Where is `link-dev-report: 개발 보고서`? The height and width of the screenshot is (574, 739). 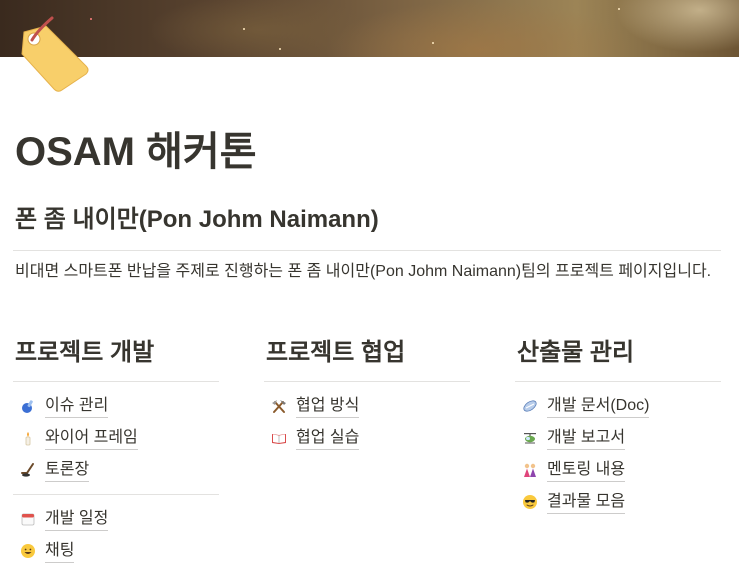
link-dev-report: 개발 보고서 is located at coordinates (621, 438).